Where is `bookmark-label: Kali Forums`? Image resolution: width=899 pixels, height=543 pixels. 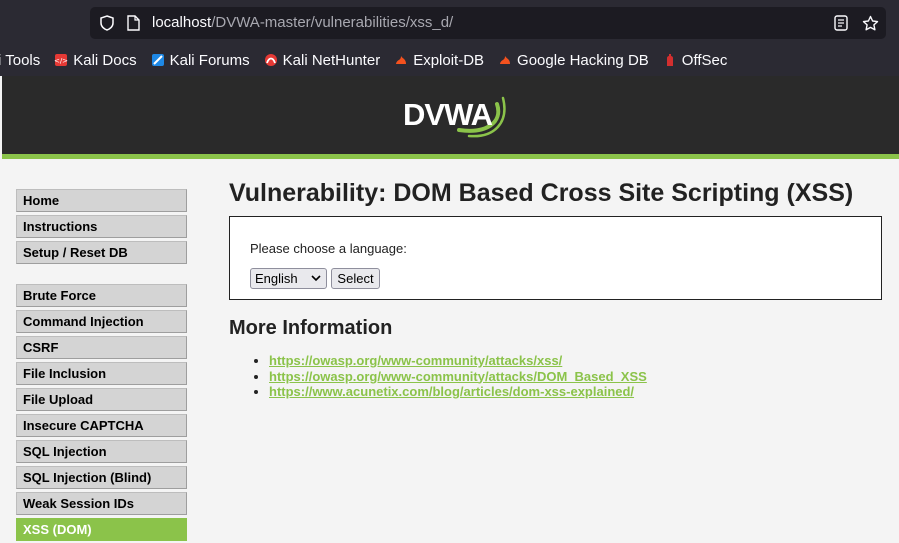 bookmark-label: Kali Forums is located at coordinates (209, 60).